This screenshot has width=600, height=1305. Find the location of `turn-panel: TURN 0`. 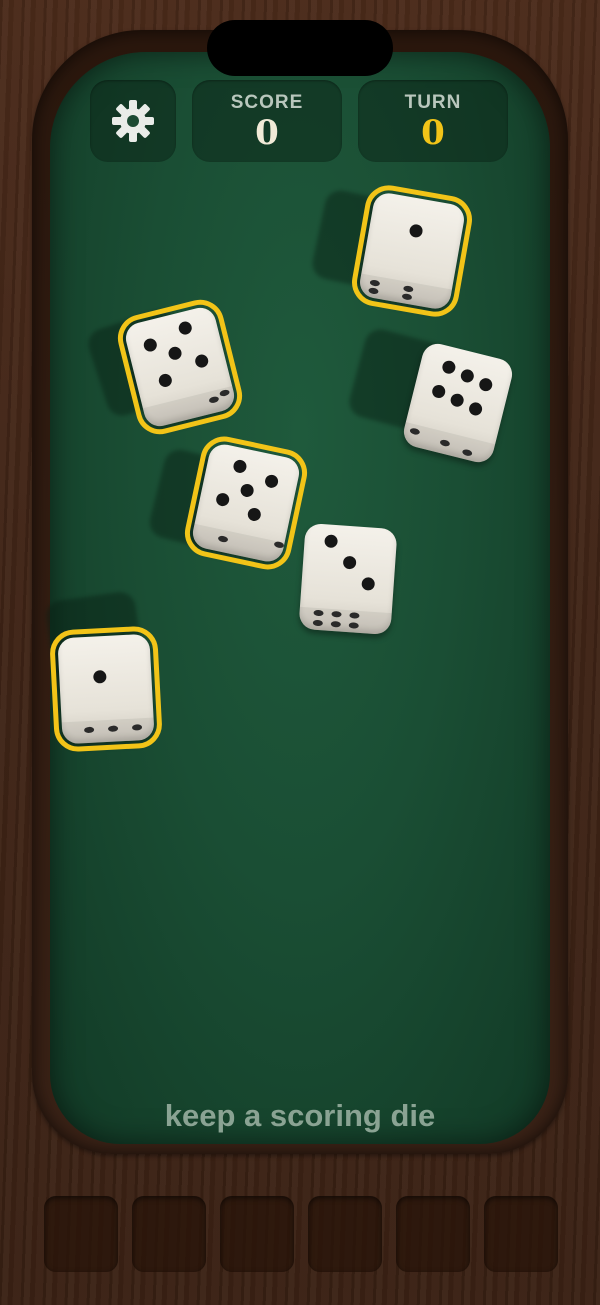

turn-panel: TURN 0 is located at coordinates (433, 121).